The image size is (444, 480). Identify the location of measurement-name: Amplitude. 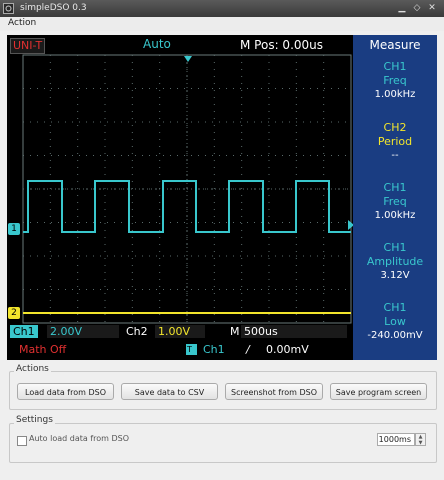
(395, 261).